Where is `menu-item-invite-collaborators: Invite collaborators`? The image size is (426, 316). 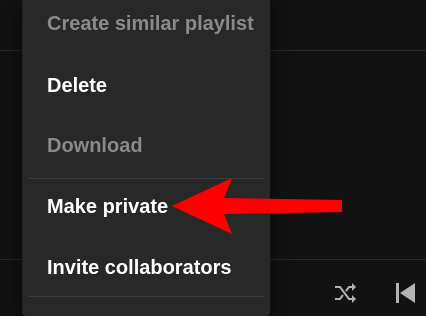
menu-item-invite-collaborators: Invite collaborators is located at coordinates (146, 268).